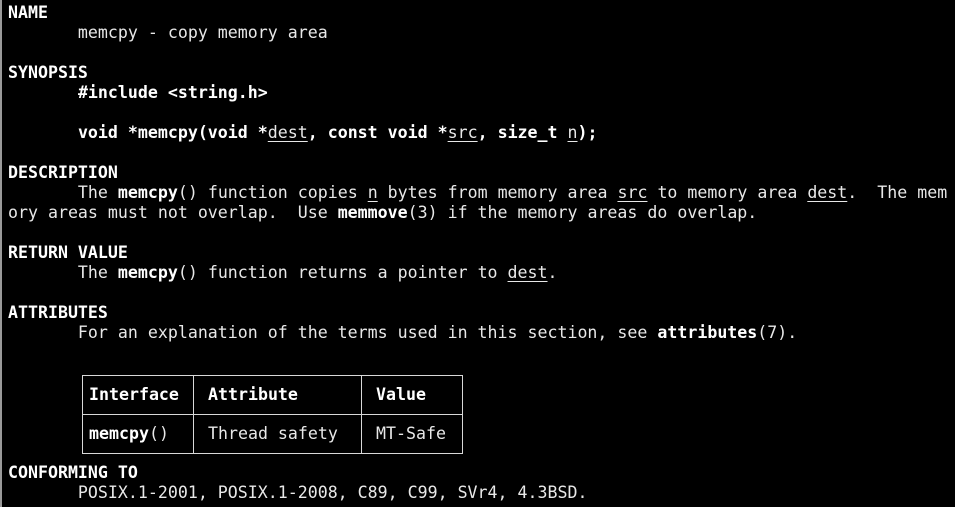 The height and width of the screenshot is (507, 955). I want to click on text: to memory area, so click(727, 192).